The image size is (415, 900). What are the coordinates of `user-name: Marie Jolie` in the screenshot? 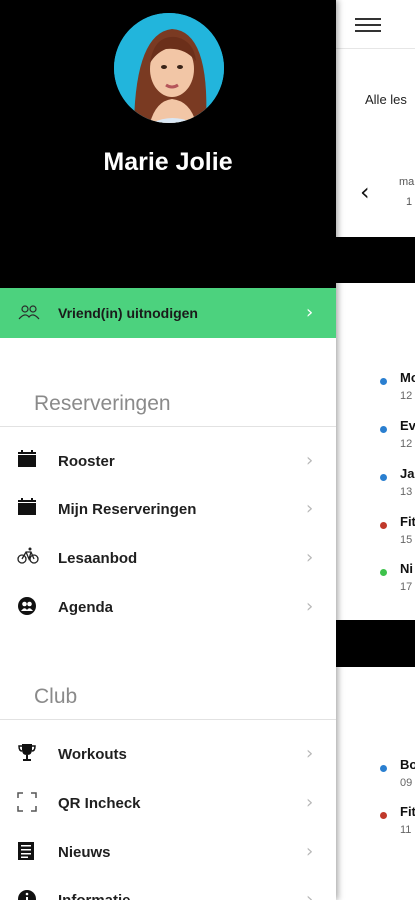 It's located at (168, 162).